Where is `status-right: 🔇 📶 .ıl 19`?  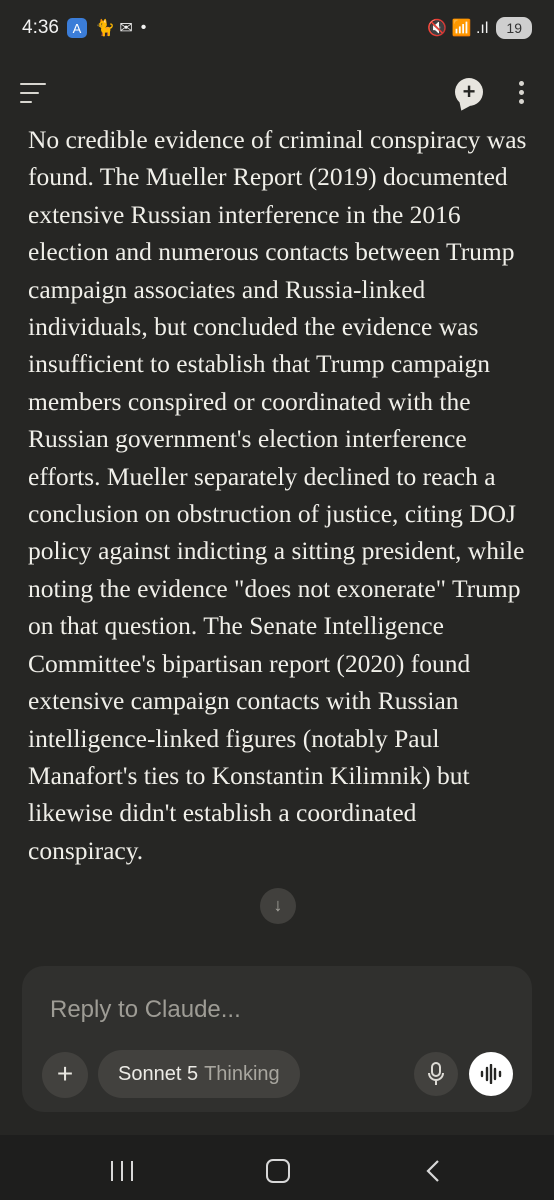
status-right: 🔇 📶 .ıl 19 is located at coordinates (479, 28).